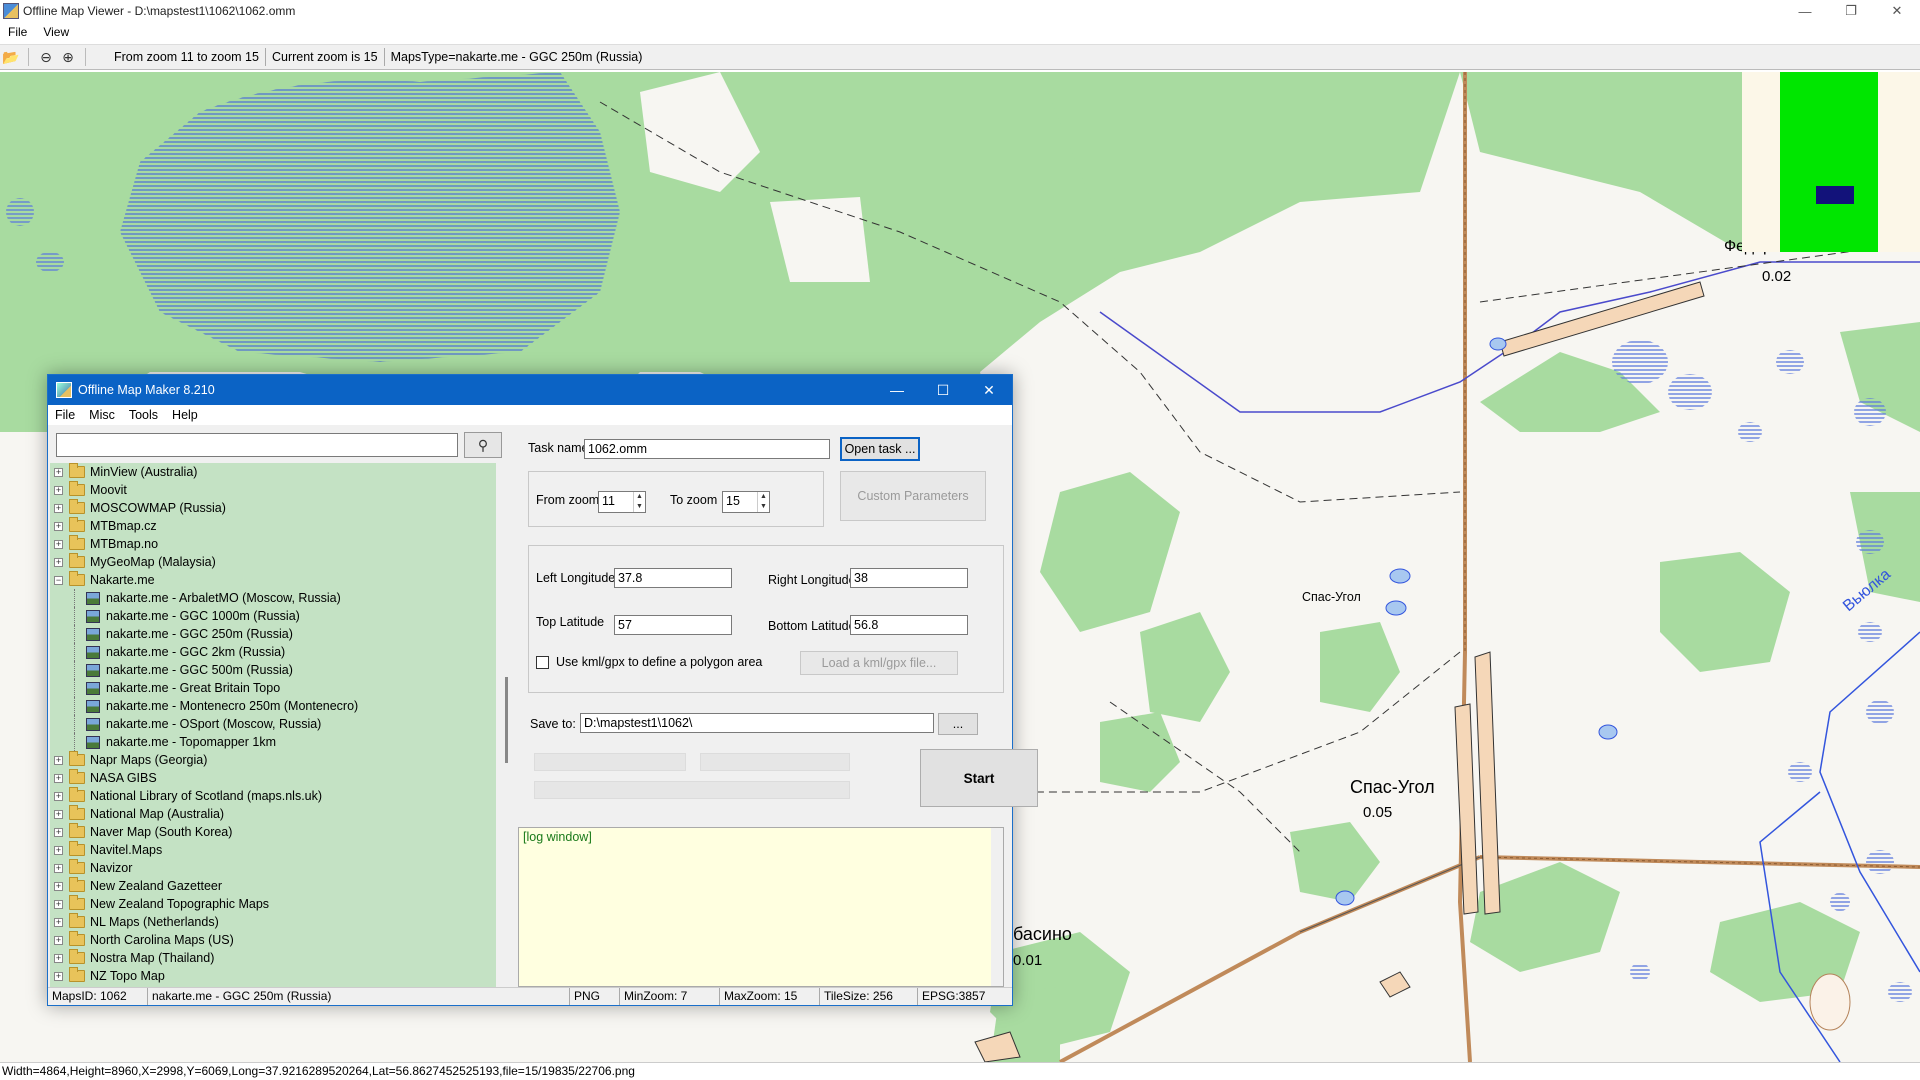 The width and height of the screenshot is (1920, 1080). Describe the element at coordinates (273, 544) in the screenshot. I see `tree-item: + MTBmap.no` at that location.